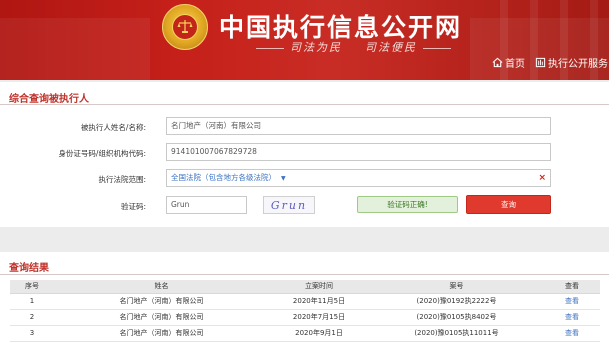 Image resolution: width=609 pixels, height=364 pixels. I want to click on nav-execution-service: 执行公开服务, so click(571, 62).